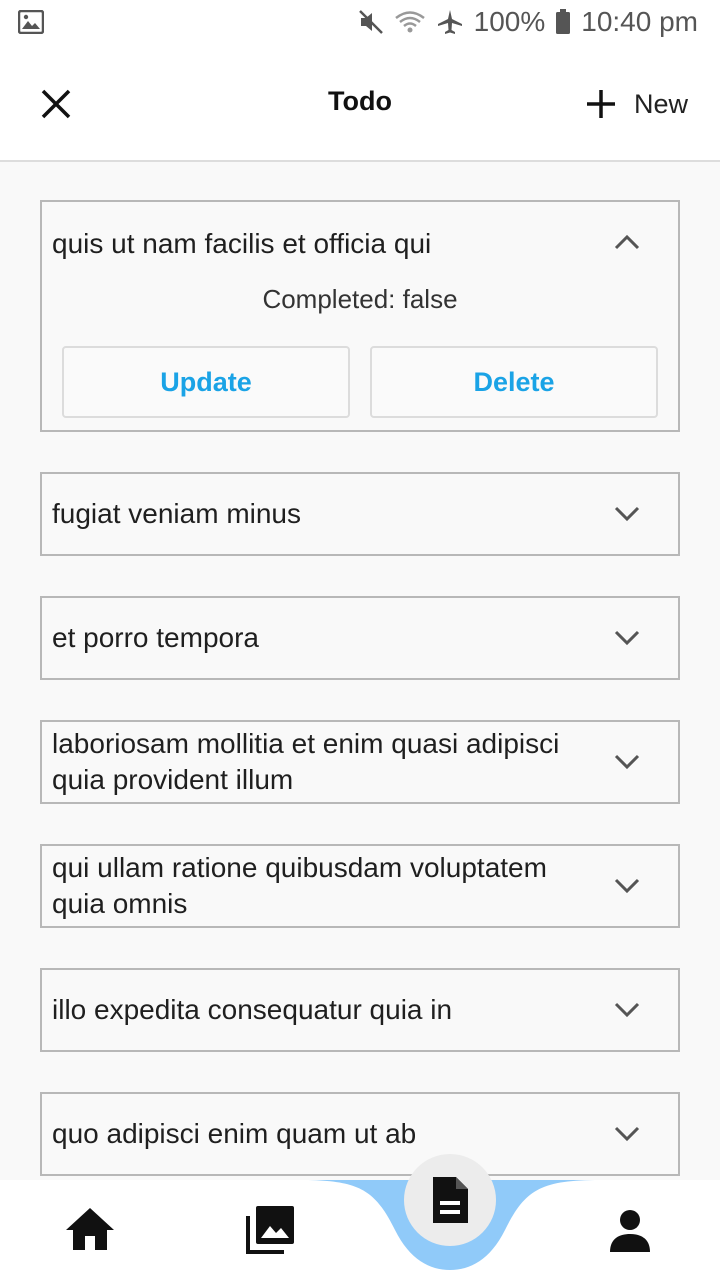 This screenshot has width=720, height=1280. I want to click on mute-icon, so click(371, 22).